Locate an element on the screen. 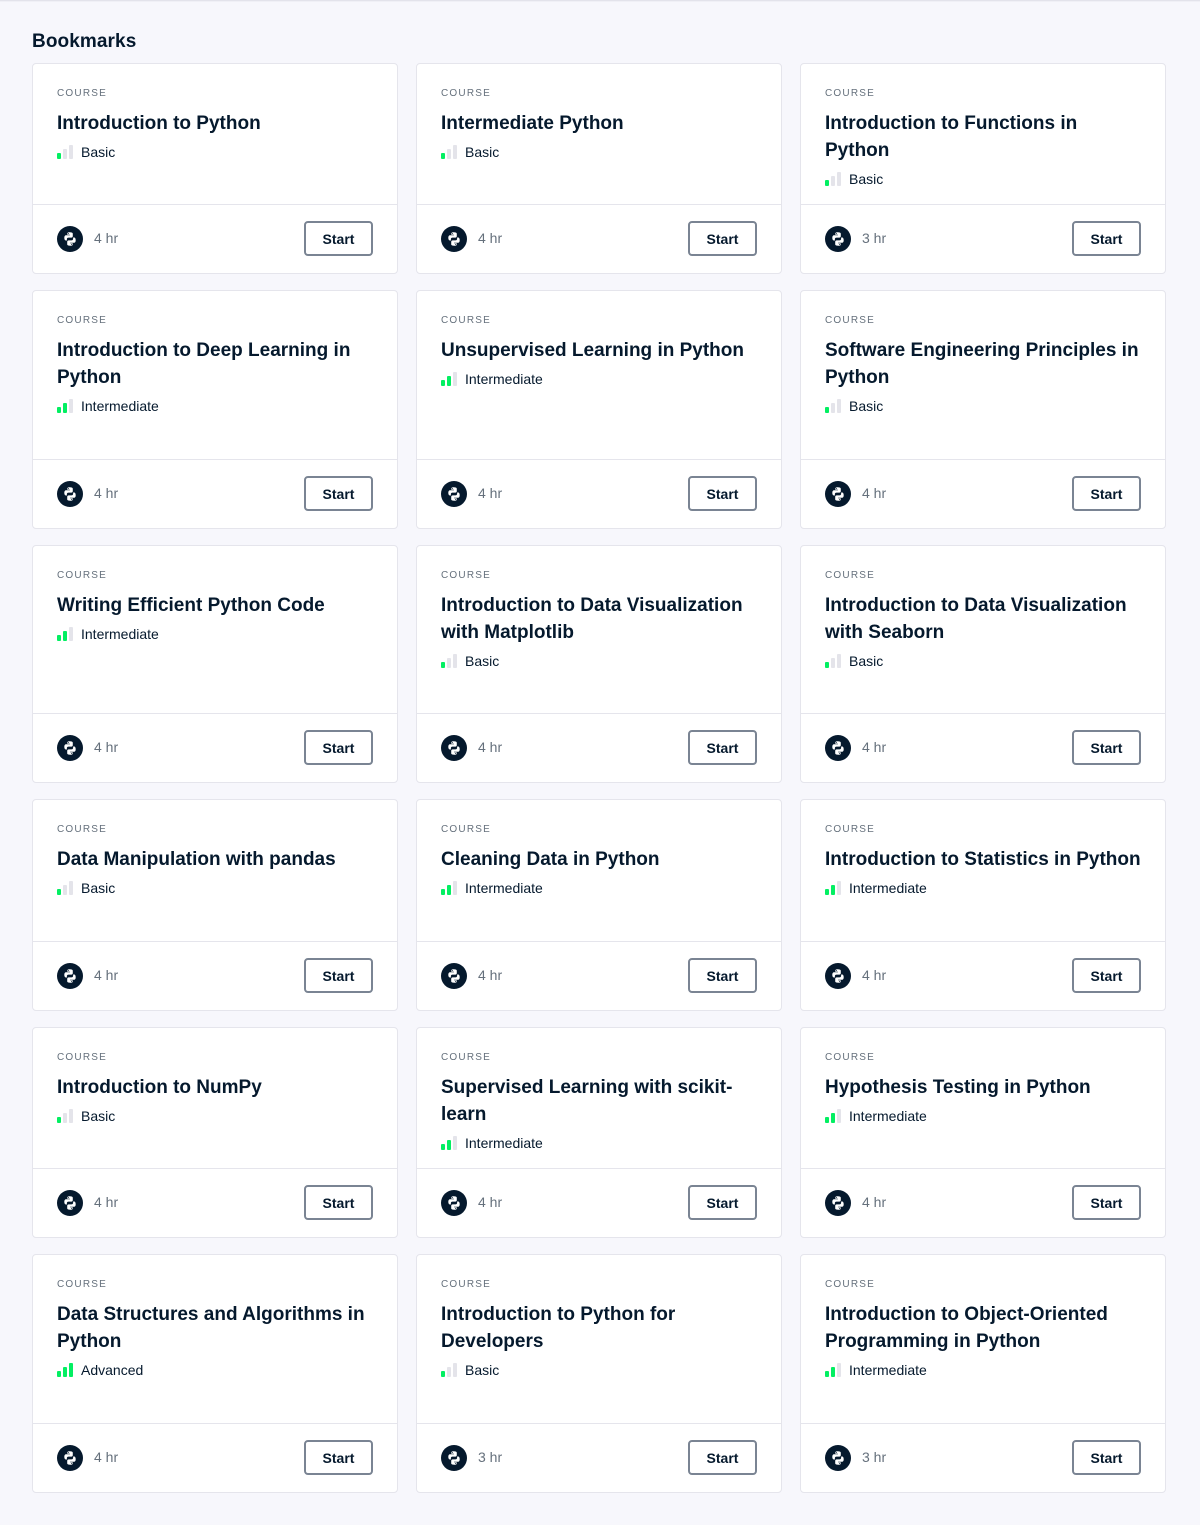 The height and width of the screenshot is (1525, 1200). course-title: Unsupervised Learning in Python is located at coordinates (599, 350).